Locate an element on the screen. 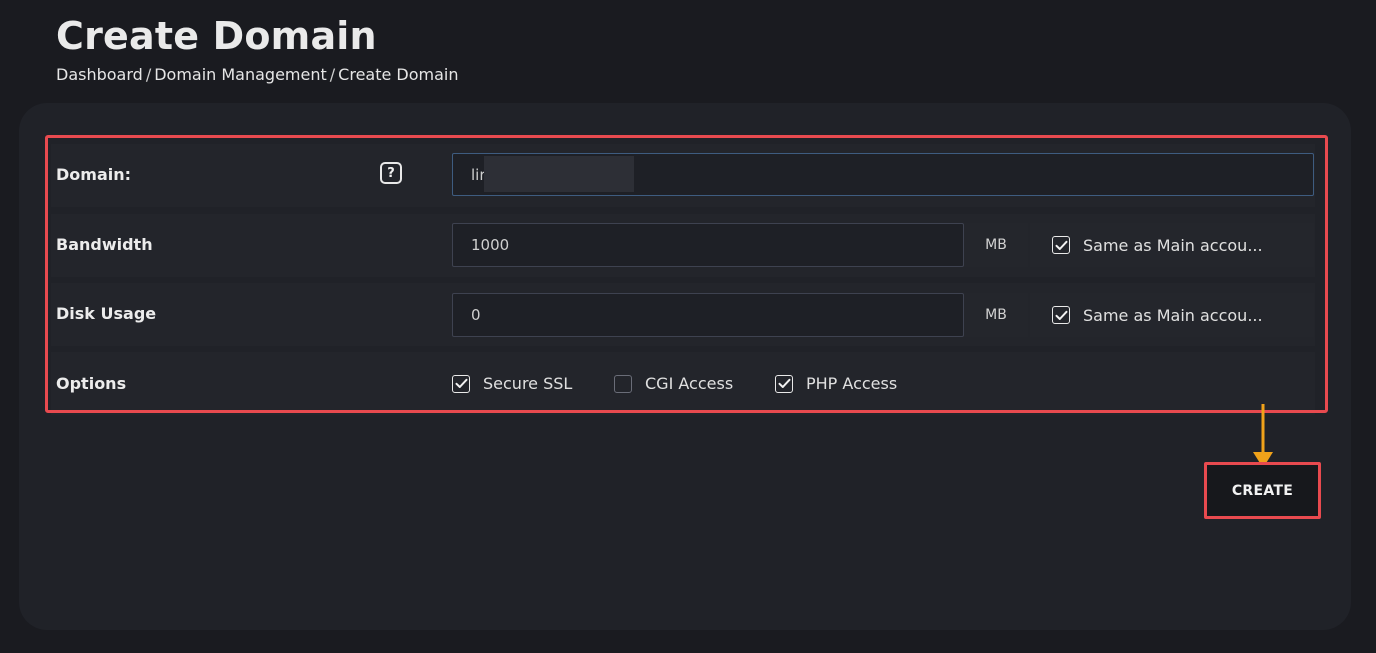 The image size is (1376, 653). breadcrumb-create-domain: Create Domain is located at coordinates (398, 74).